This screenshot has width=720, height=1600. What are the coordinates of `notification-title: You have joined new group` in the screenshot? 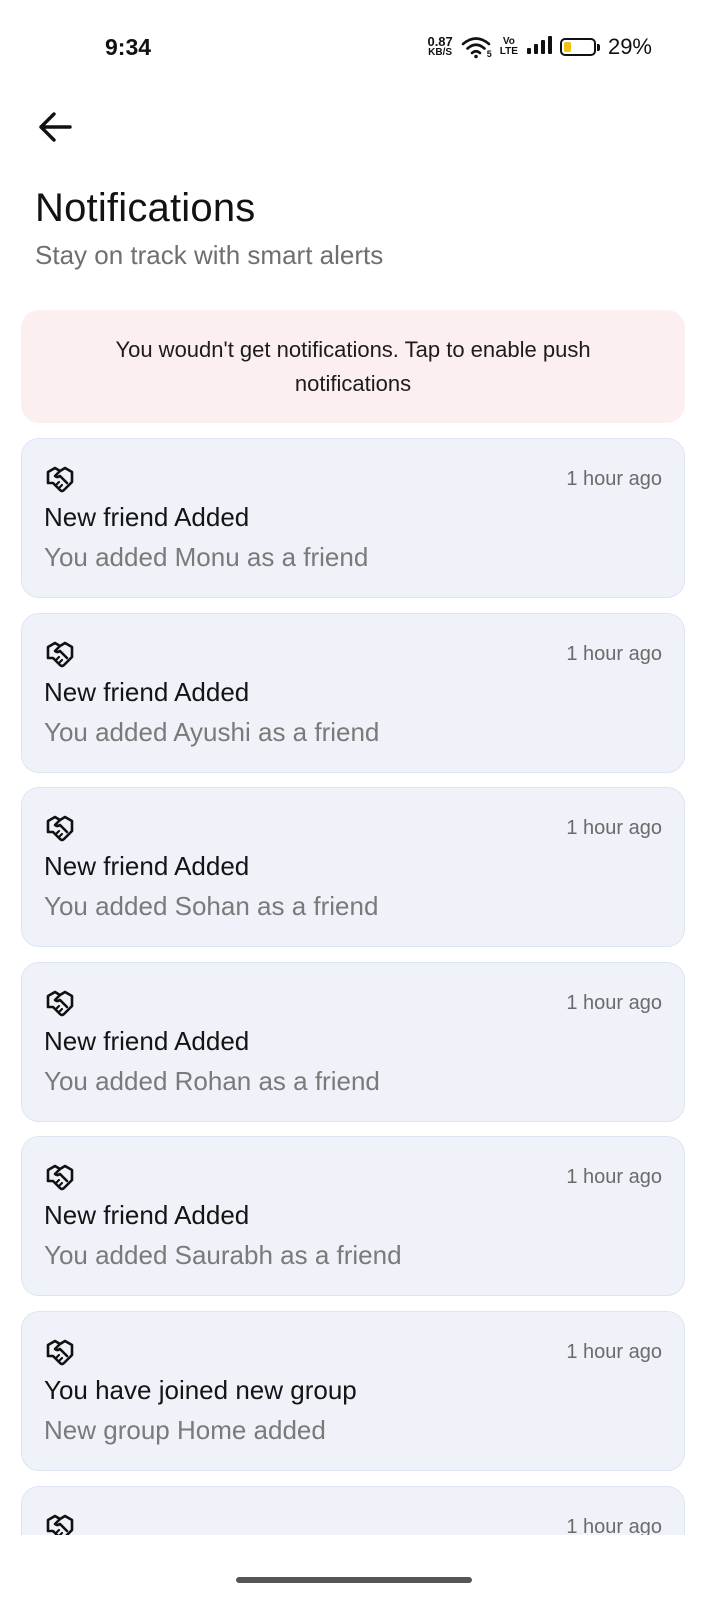 It's located at (200, 1389).